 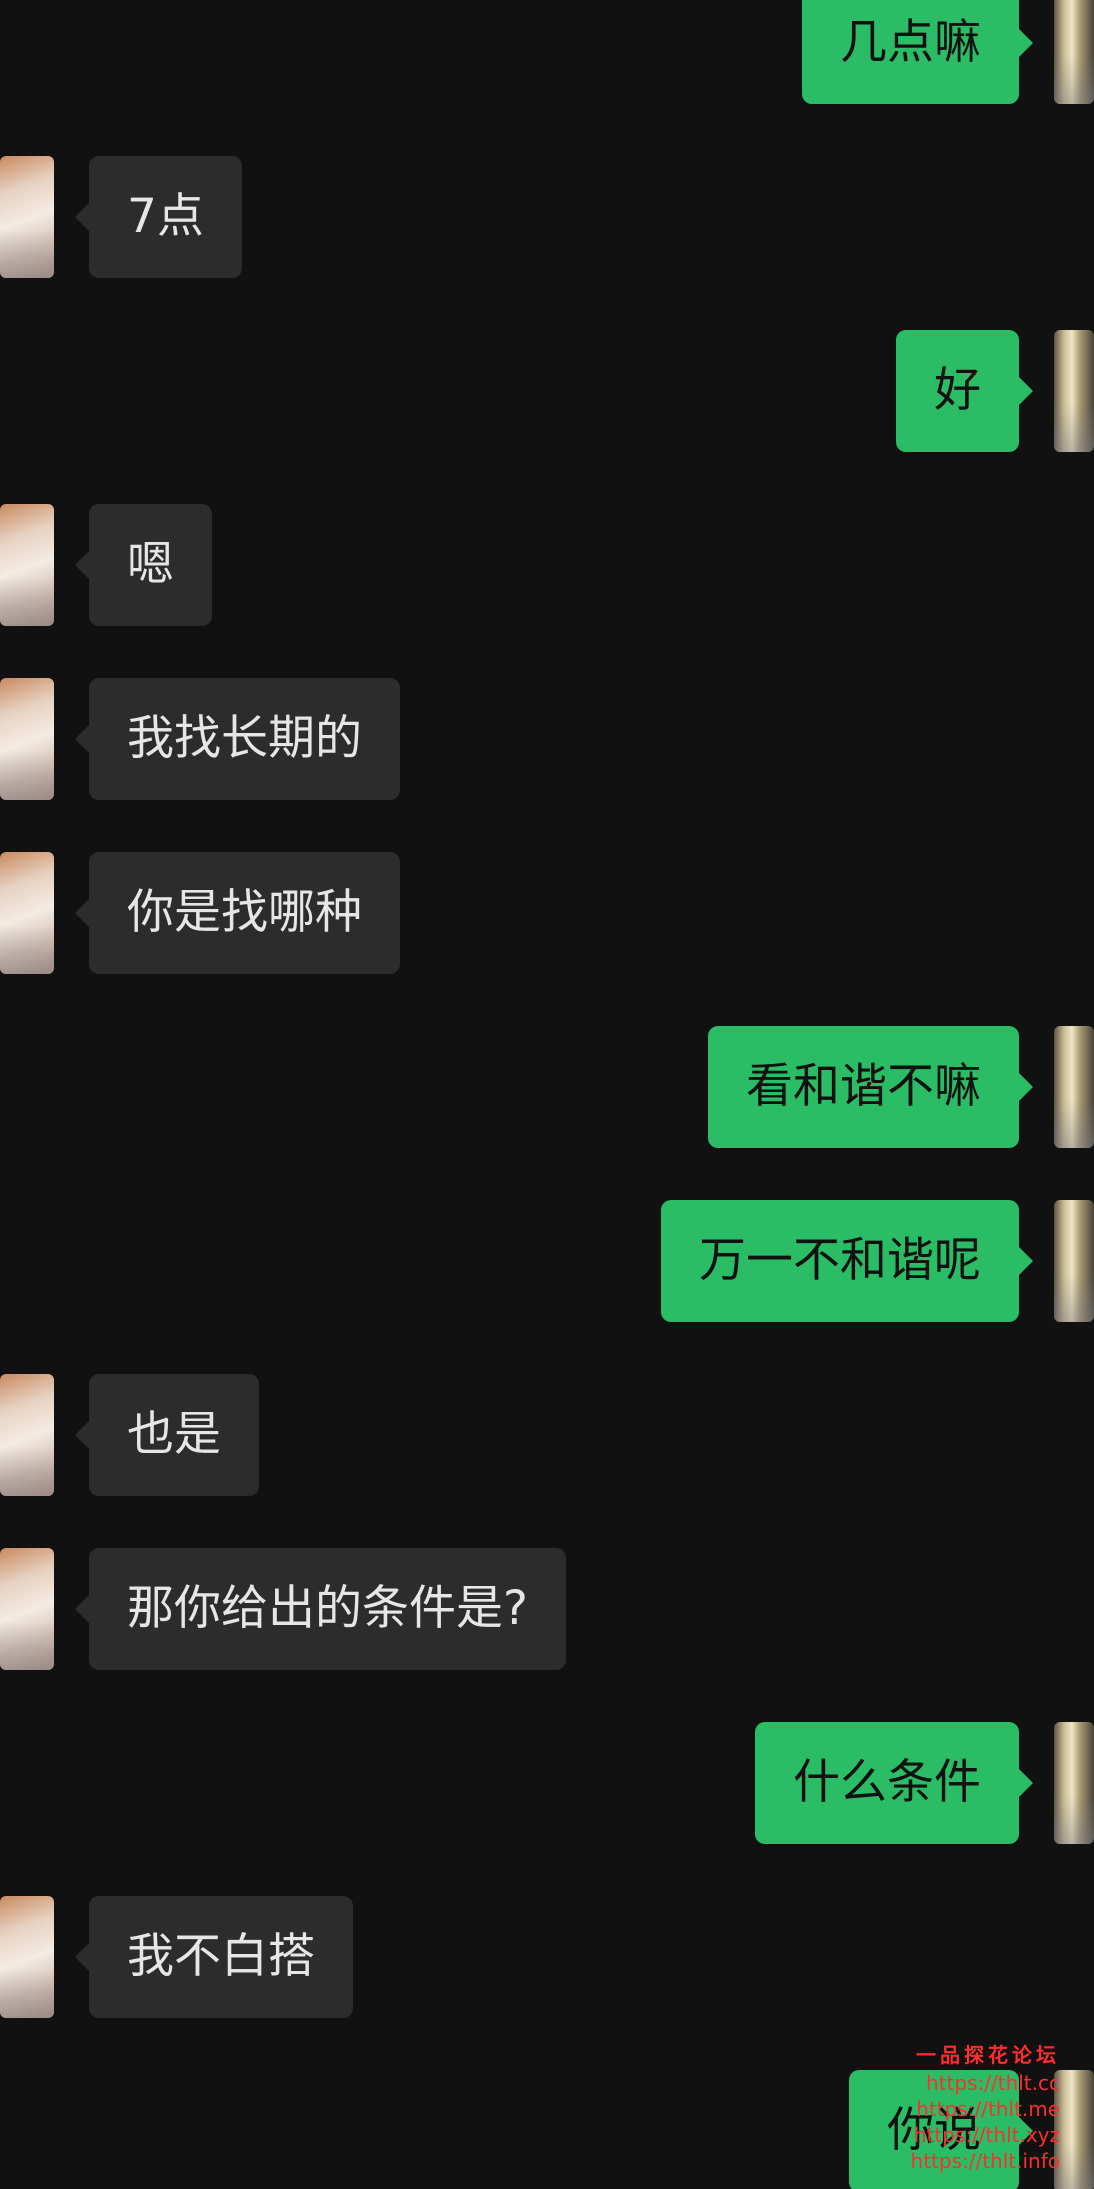 What do you see at coordinates (174, 1435) in the screenshot?
I see `message-bubble: 也是` at bounding box center [174, 1435].